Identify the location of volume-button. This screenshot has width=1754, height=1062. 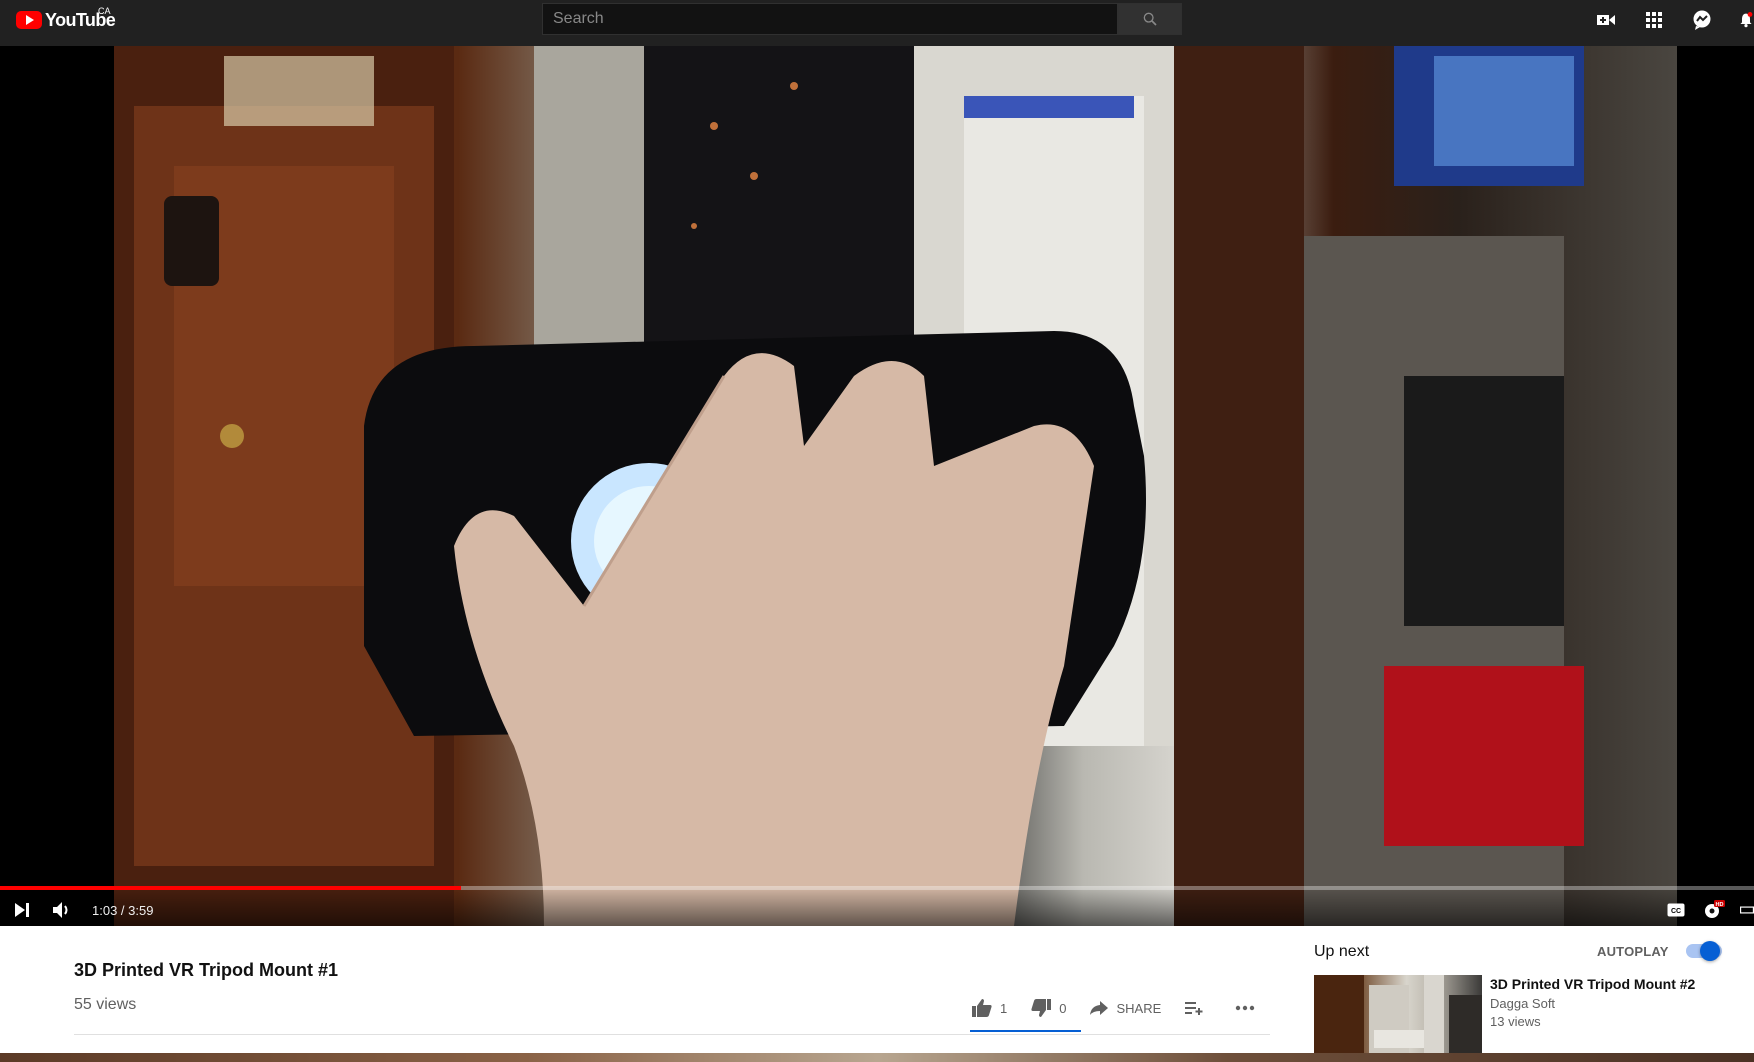
(62, 910).